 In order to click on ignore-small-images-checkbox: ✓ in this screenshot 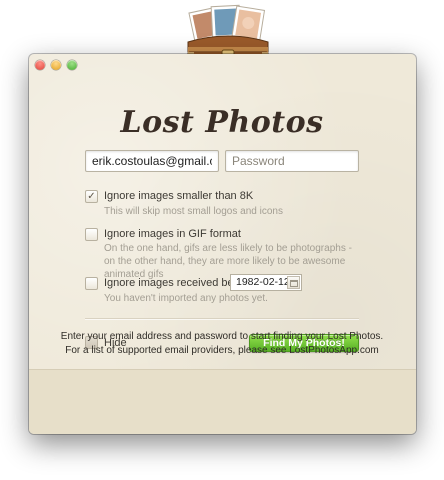, I will do `click(91, 196)`.